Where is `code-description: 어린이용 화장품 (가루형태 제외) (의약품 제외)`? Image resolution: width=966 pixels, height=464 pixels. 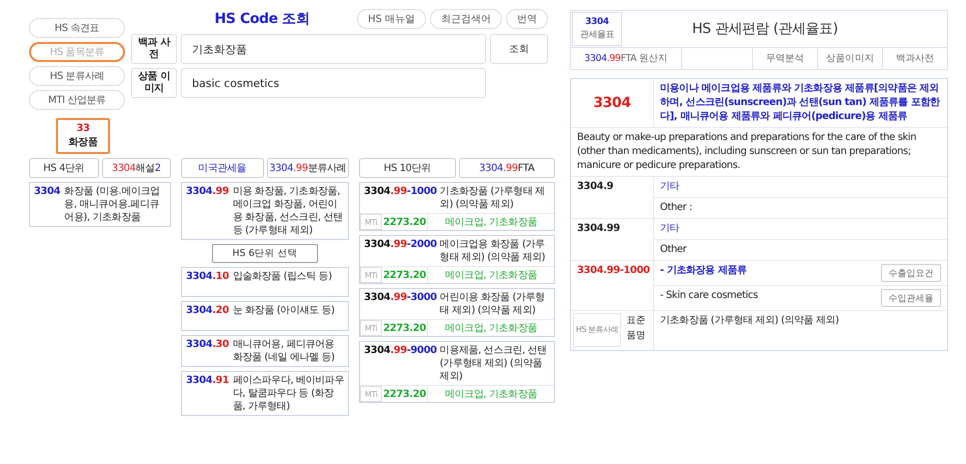
code-description: 어린이용 화장품 (가루형태 제외) (의약품 제외) is located at coordinates (493, 304).